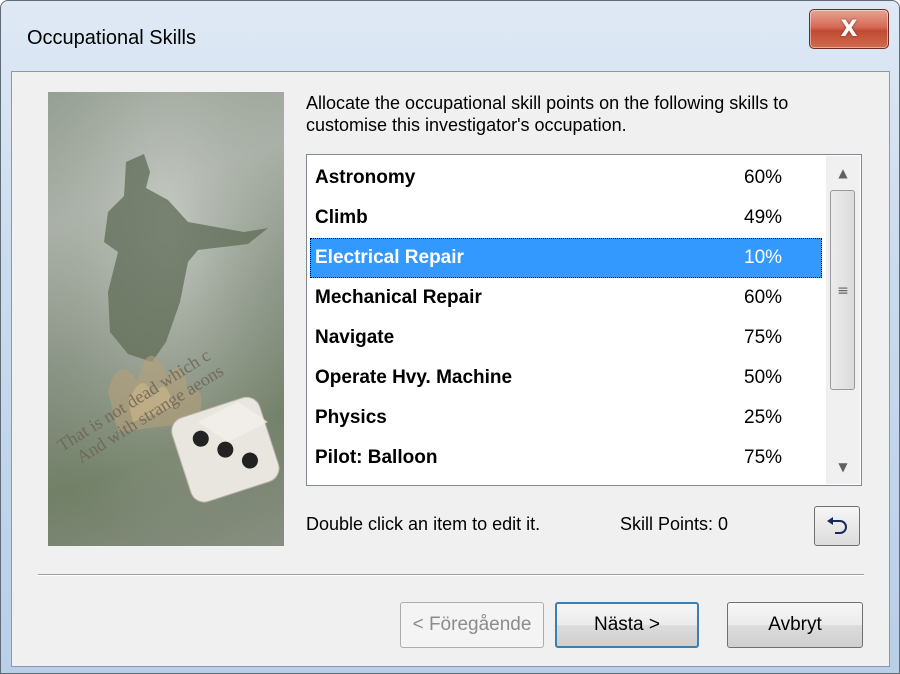 This screenshot has width=900, height=674. What do you see at coordinates (398, 297) in the screenshot?
I see `skill-name: Mechanical Repair` at bounding box center [398, 297].